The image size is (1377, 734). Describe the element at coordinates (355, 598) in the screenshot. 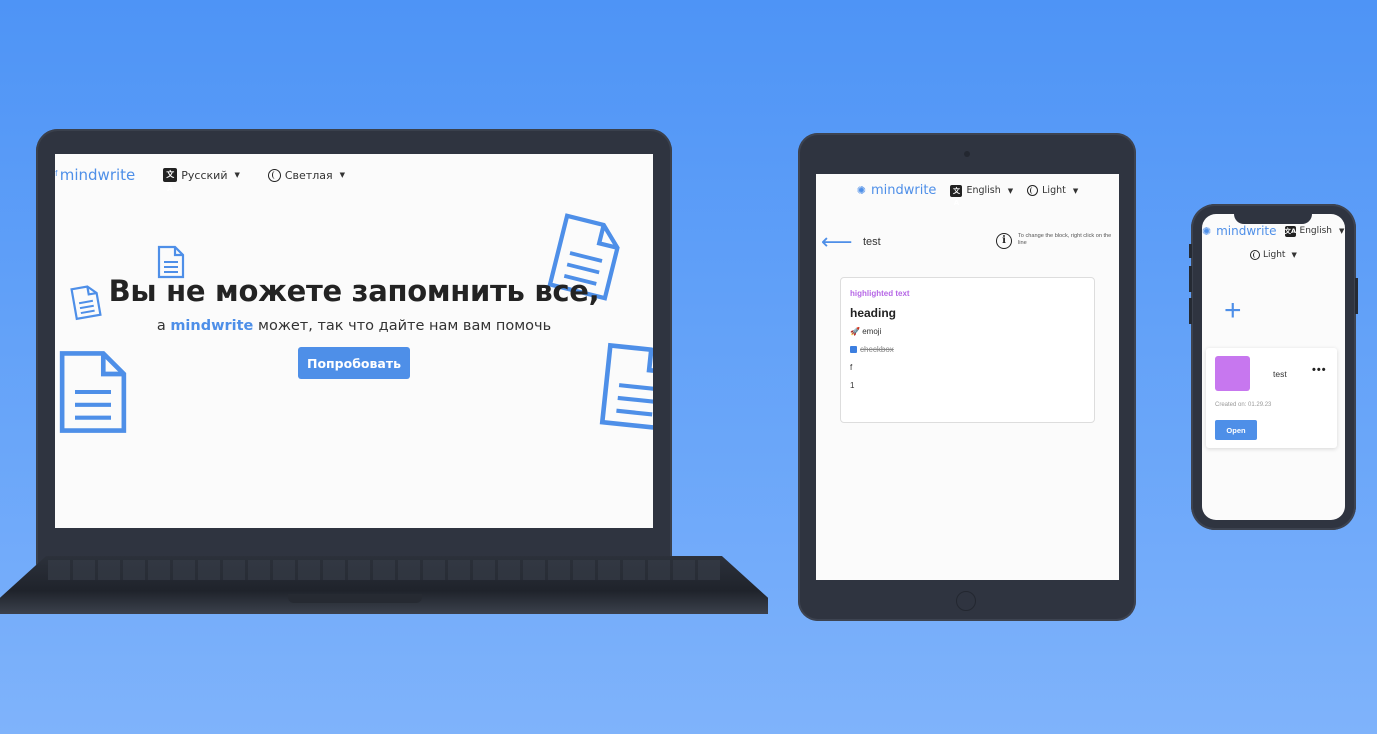

I see `laptop-trackpad` at that location.